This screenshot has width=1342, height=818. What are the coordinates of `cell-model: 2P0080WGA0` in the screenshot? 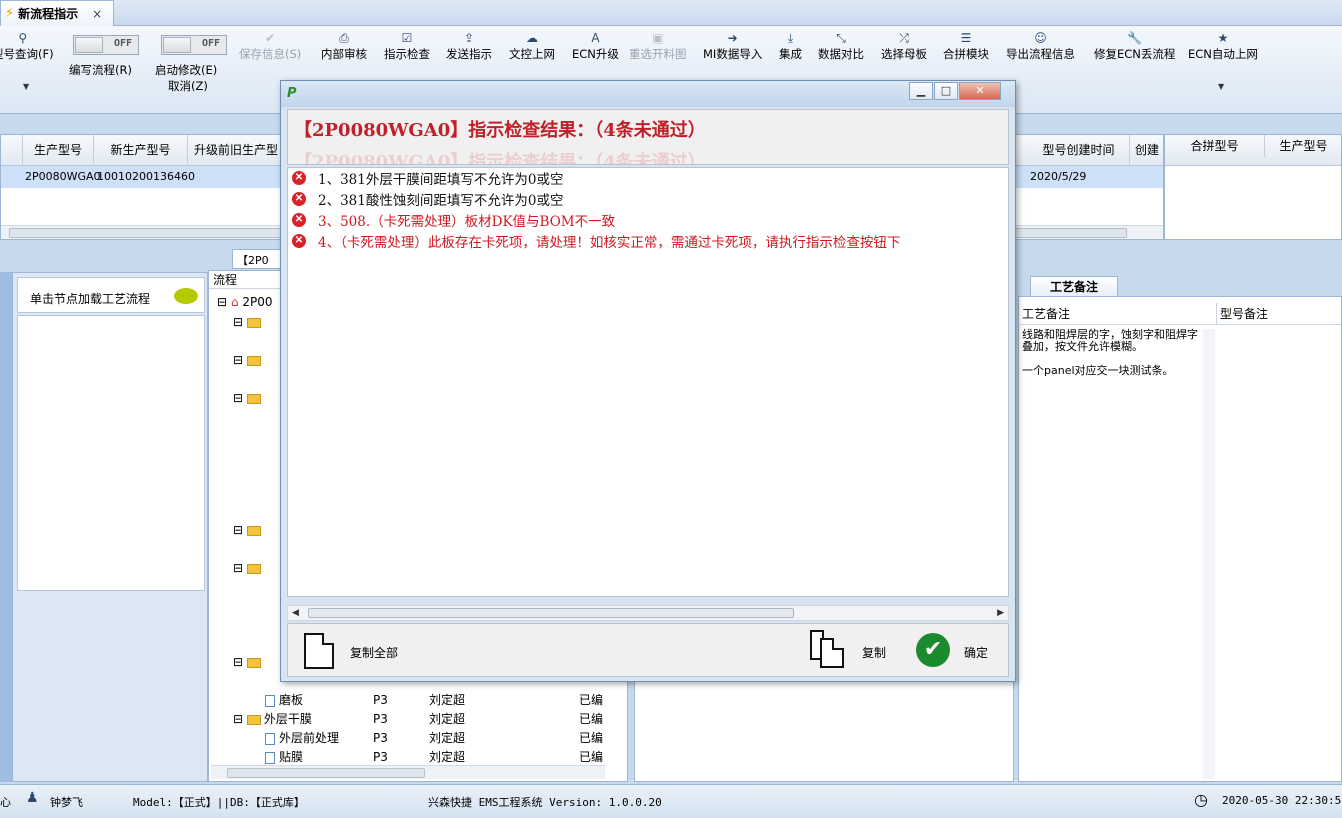 It's located at (63, 176).